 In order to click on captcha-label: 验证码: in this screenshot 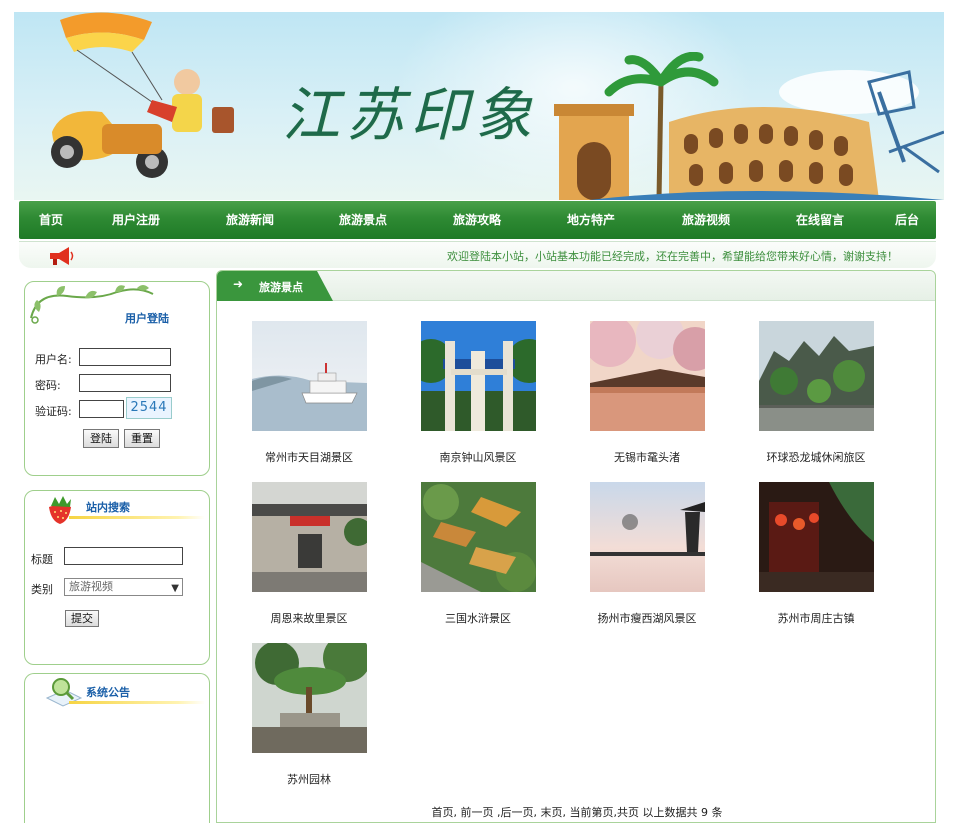, I will do `click(53, 411)`.